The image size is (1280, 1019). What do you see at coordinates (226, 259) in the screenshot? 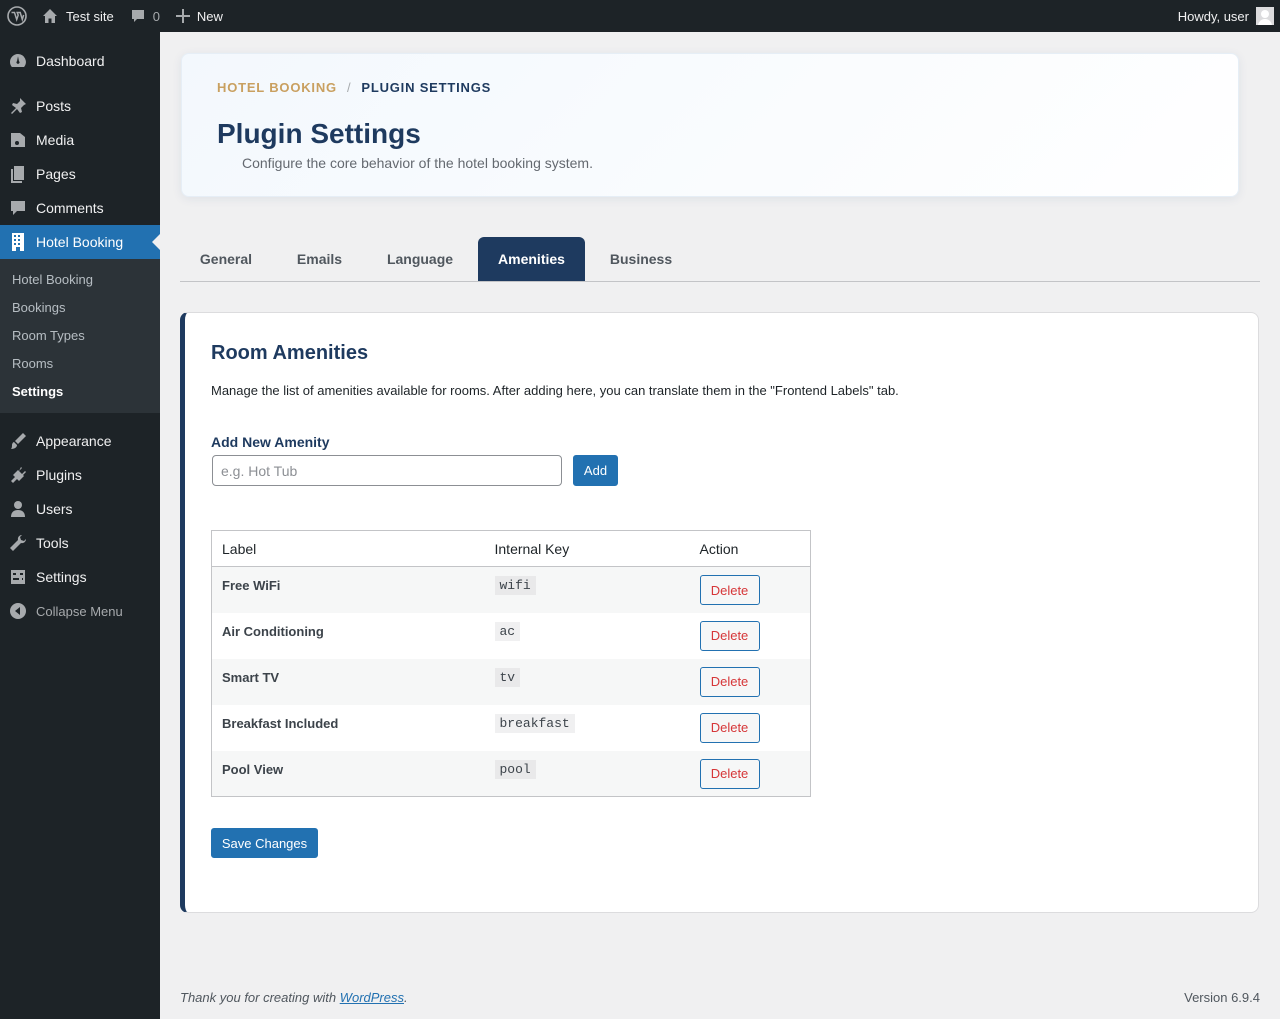
I see `tab-general: General` at bounding box center [226, 259].